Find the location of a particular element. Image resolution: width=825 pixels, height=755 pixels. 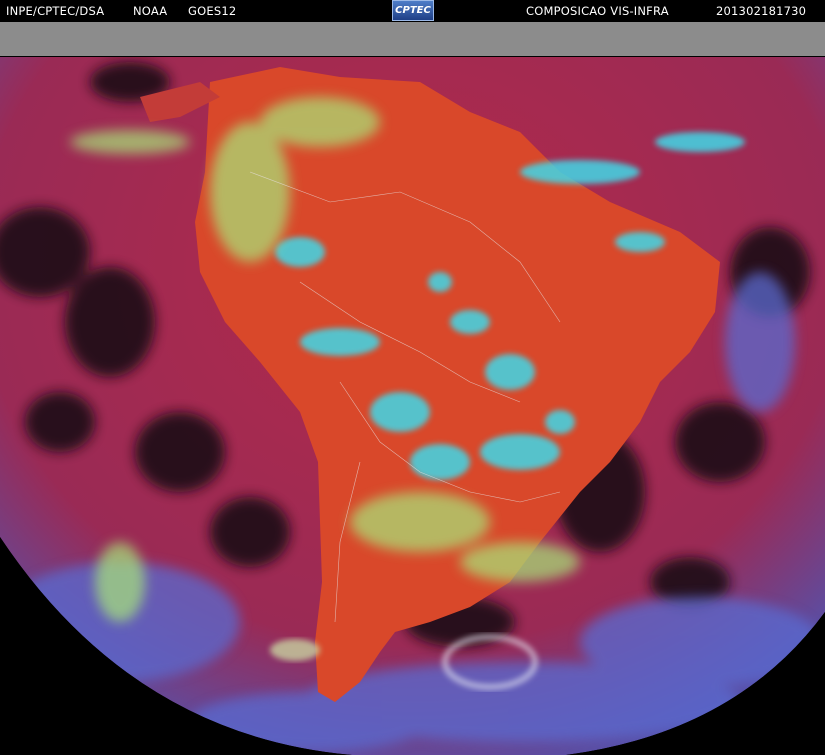

cptec-logo: CPTEC is located at coordinates (413, 10).